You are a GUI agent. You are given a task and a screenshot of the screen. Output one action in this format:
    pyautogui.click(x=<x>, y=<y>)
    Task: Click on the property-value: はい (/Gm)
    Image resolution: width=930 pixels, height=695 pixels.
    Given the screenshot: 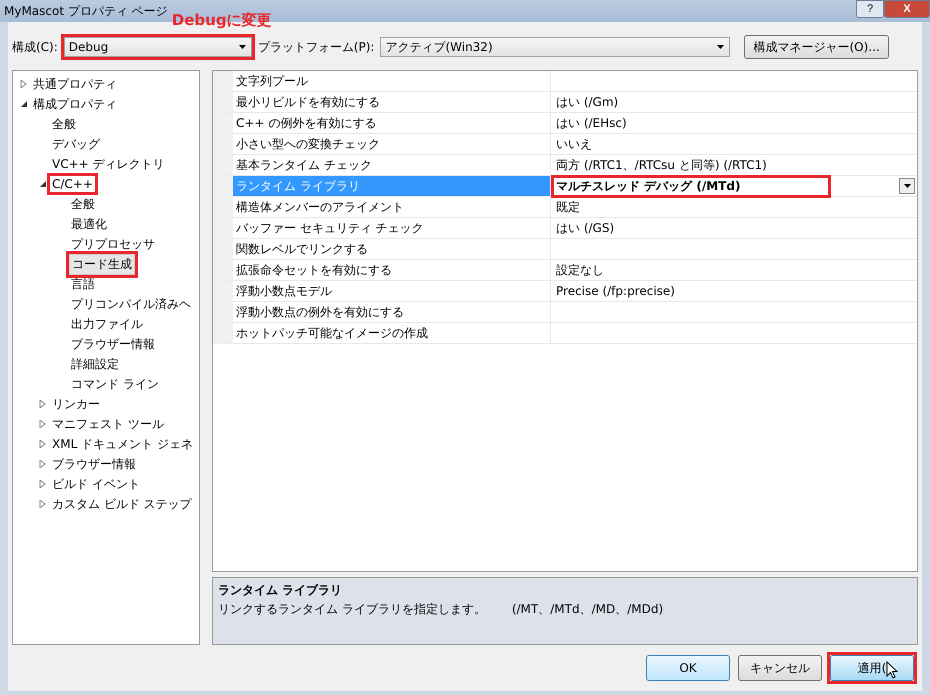 What is the action you would take?
    pyautogui.click(x=587, y=102)
    